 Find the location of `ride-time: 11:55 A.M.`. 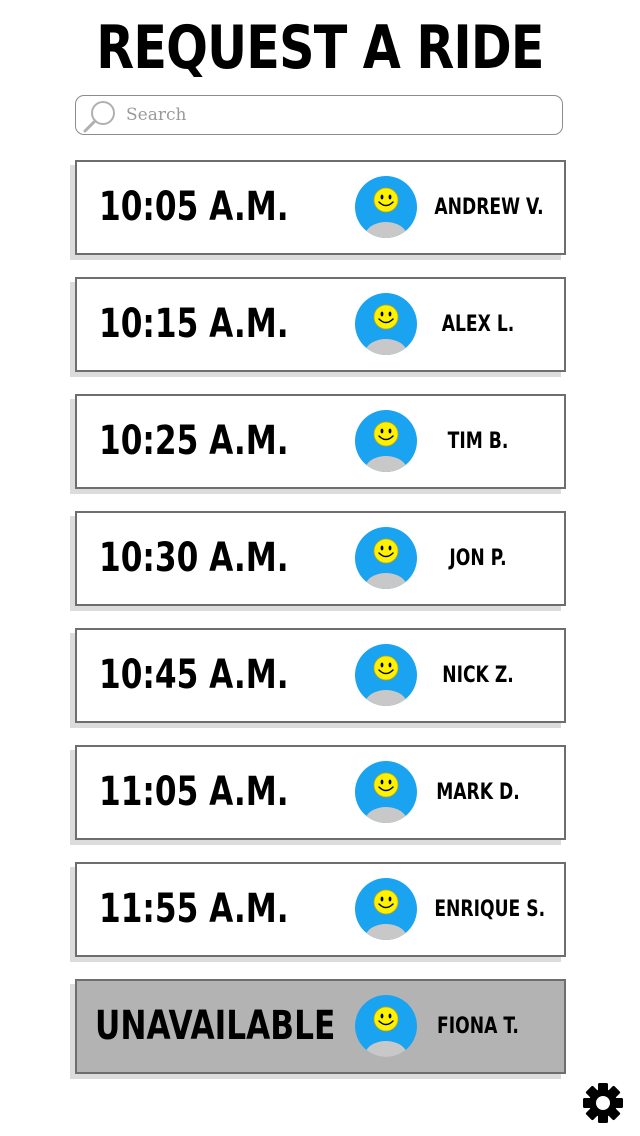

ride-time: 11:55 A.M. is located at coordinates (194, 909).